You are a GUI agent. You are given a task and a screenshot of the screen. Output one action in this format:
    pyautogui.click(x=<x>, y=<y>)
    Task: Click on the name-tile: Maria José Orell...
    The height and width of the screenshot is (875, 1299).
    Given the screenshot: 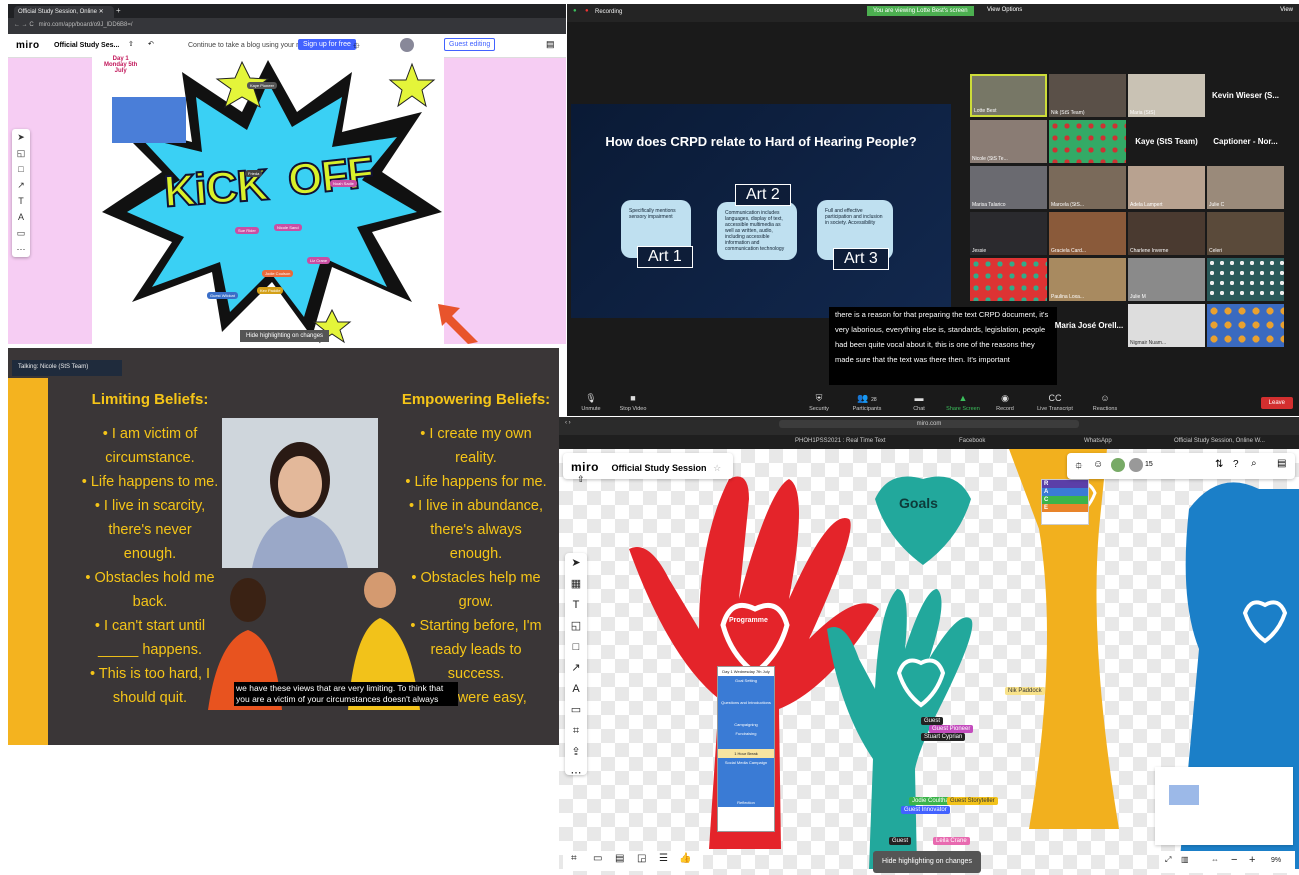 What is the action you would take?
    pyautogui.click(x=1089, y=325)
    